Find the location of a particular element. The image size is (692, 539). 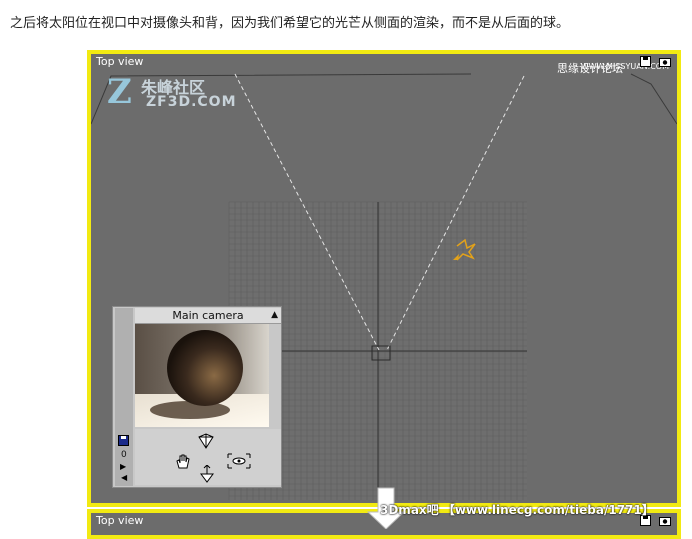

viewport-title: Top view is located at coordinates (120, 61).